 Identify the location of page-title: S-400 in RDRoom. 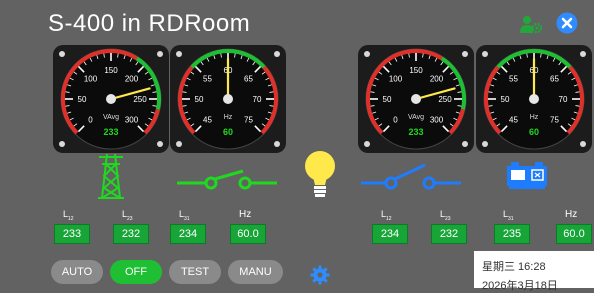
(149, 23).